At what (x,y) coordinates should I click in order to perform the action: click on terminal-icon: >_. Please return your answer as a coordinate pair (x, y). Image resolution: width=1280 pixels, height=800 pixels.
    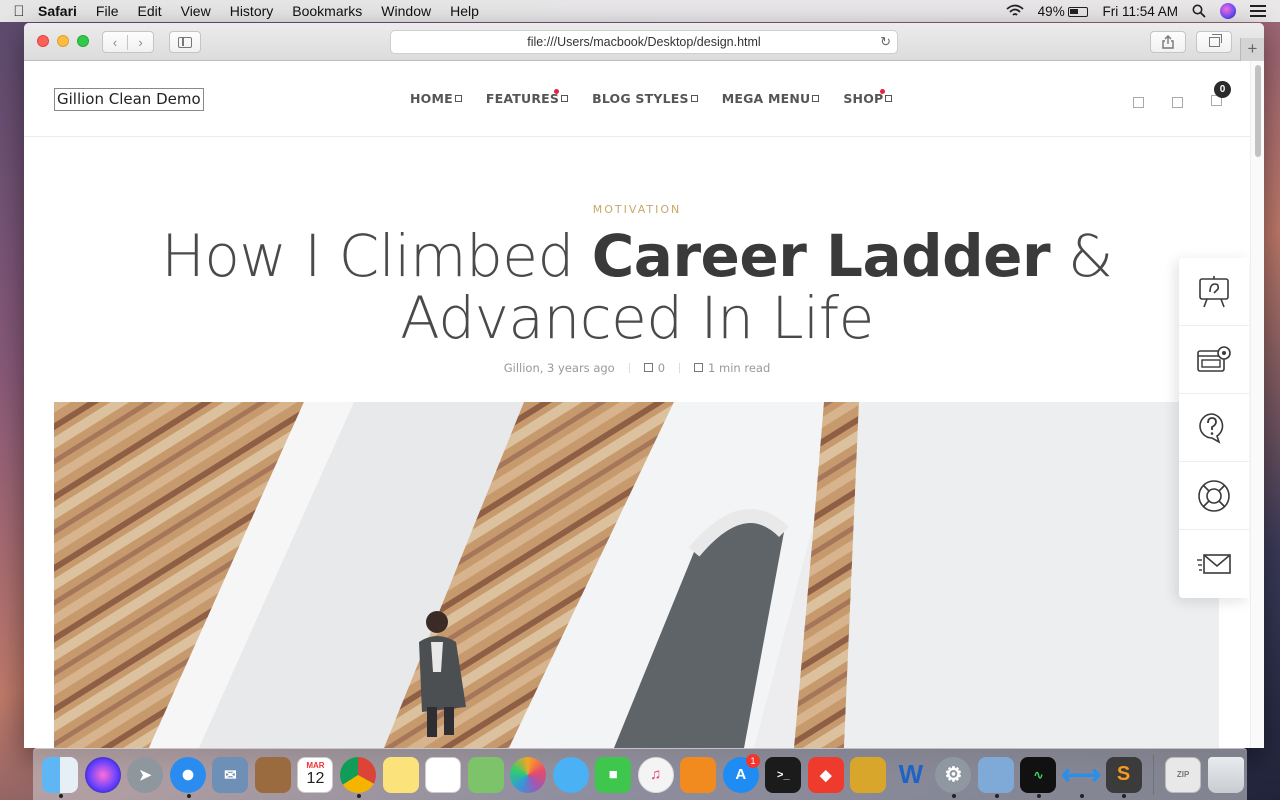
    Looking at the image, I should click on (783, 774).